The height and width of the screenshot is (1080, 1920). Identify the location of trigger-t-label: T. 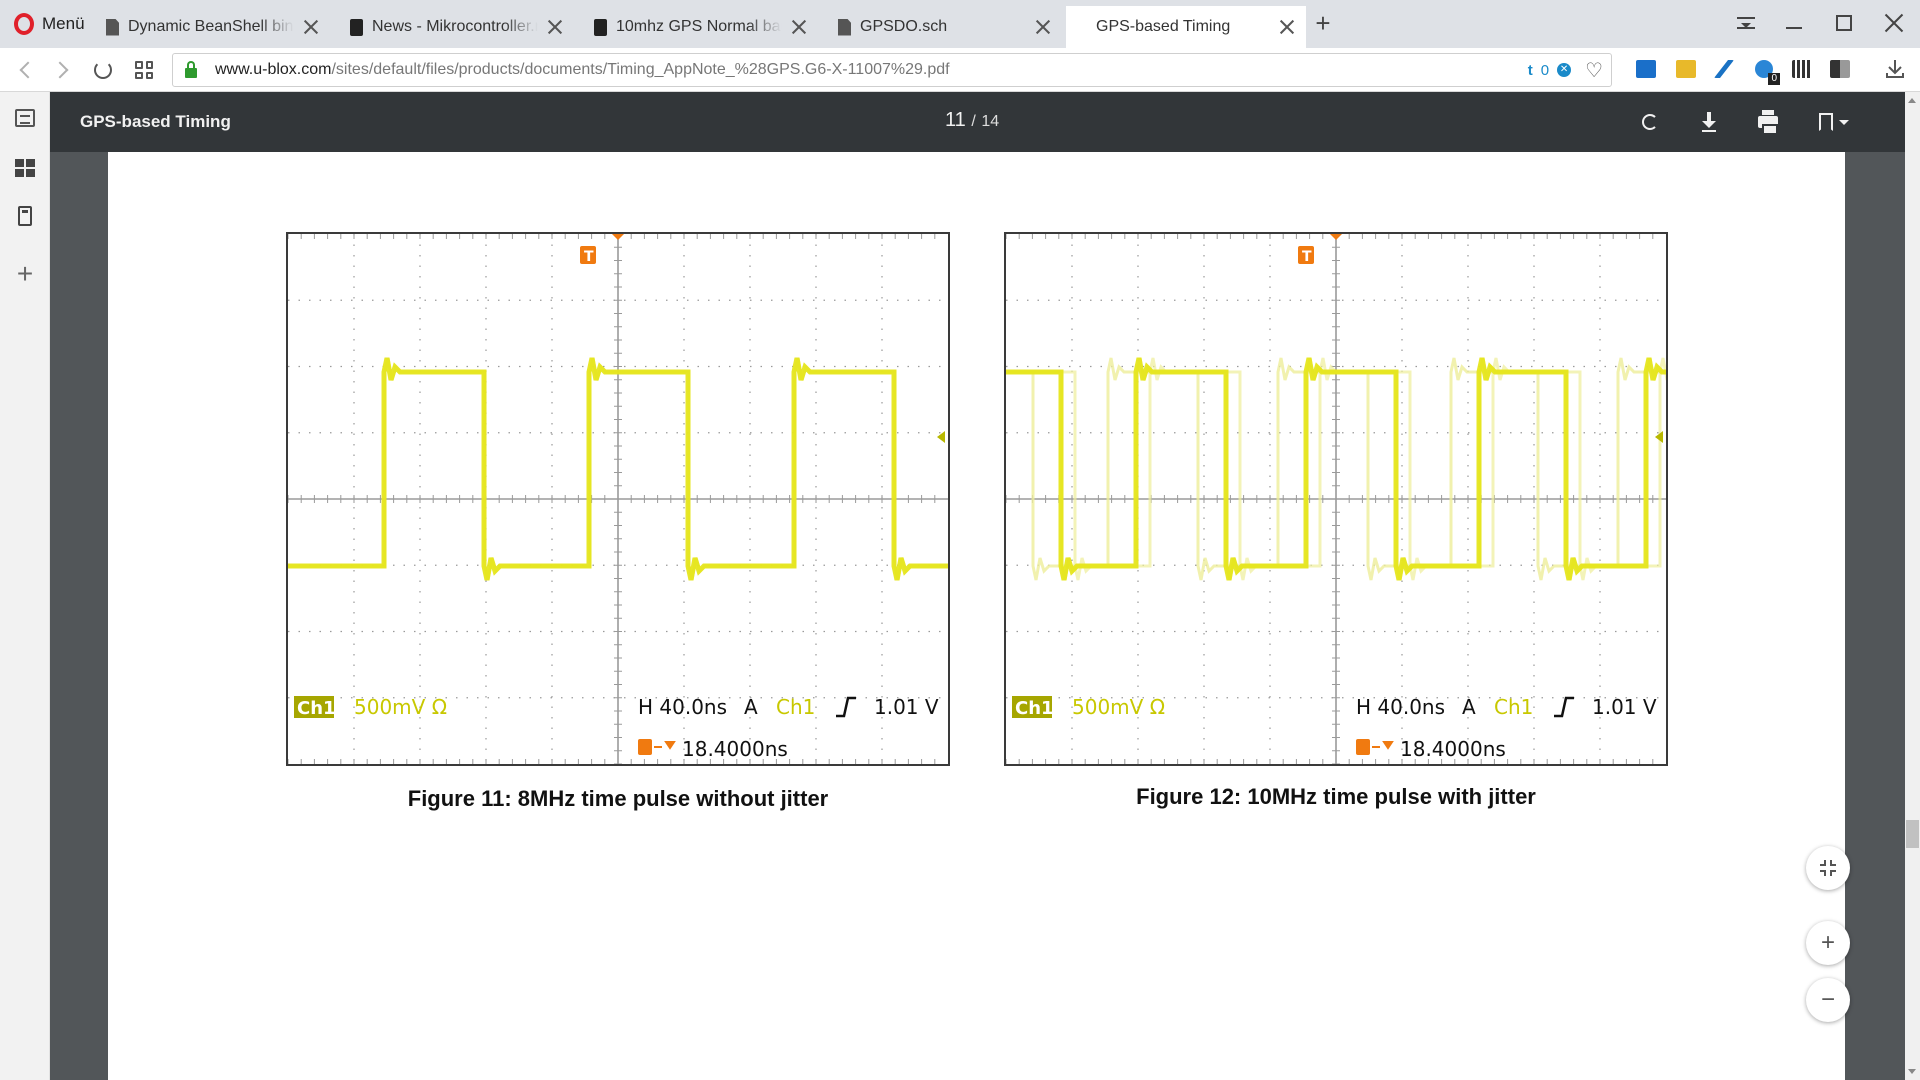
(589, 257).